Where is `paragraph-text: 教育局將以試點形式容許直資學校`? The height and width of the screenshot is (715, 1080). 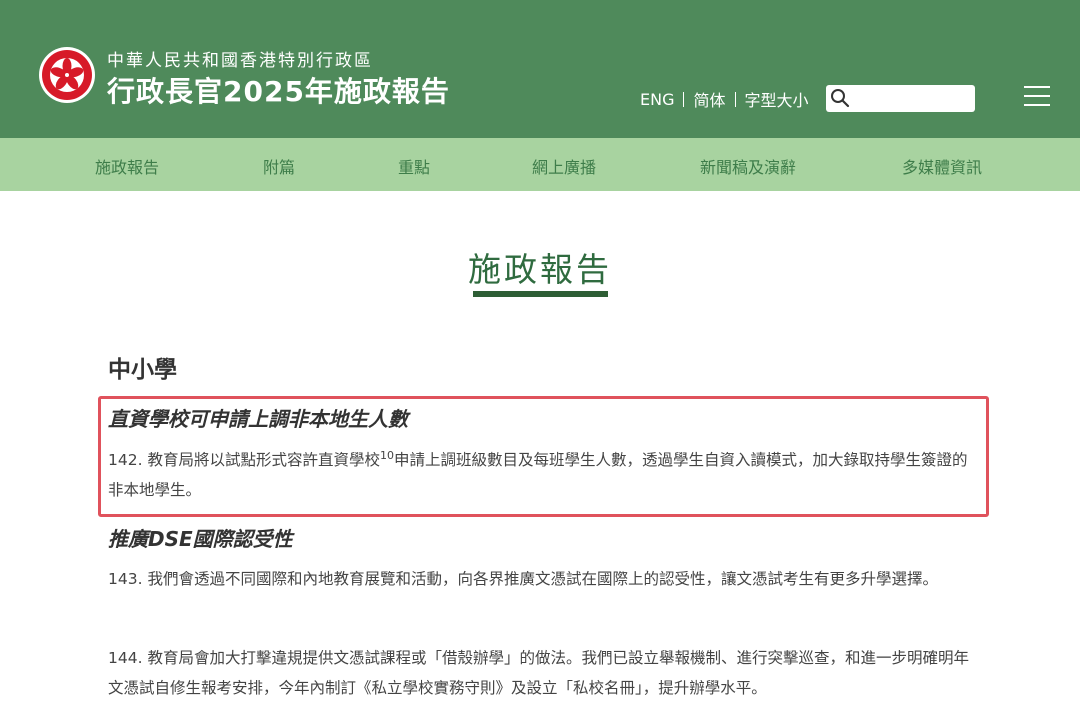 paragraph-text: 教育局將以試點形式容許直資學校 is located at coordinates (263, 460).